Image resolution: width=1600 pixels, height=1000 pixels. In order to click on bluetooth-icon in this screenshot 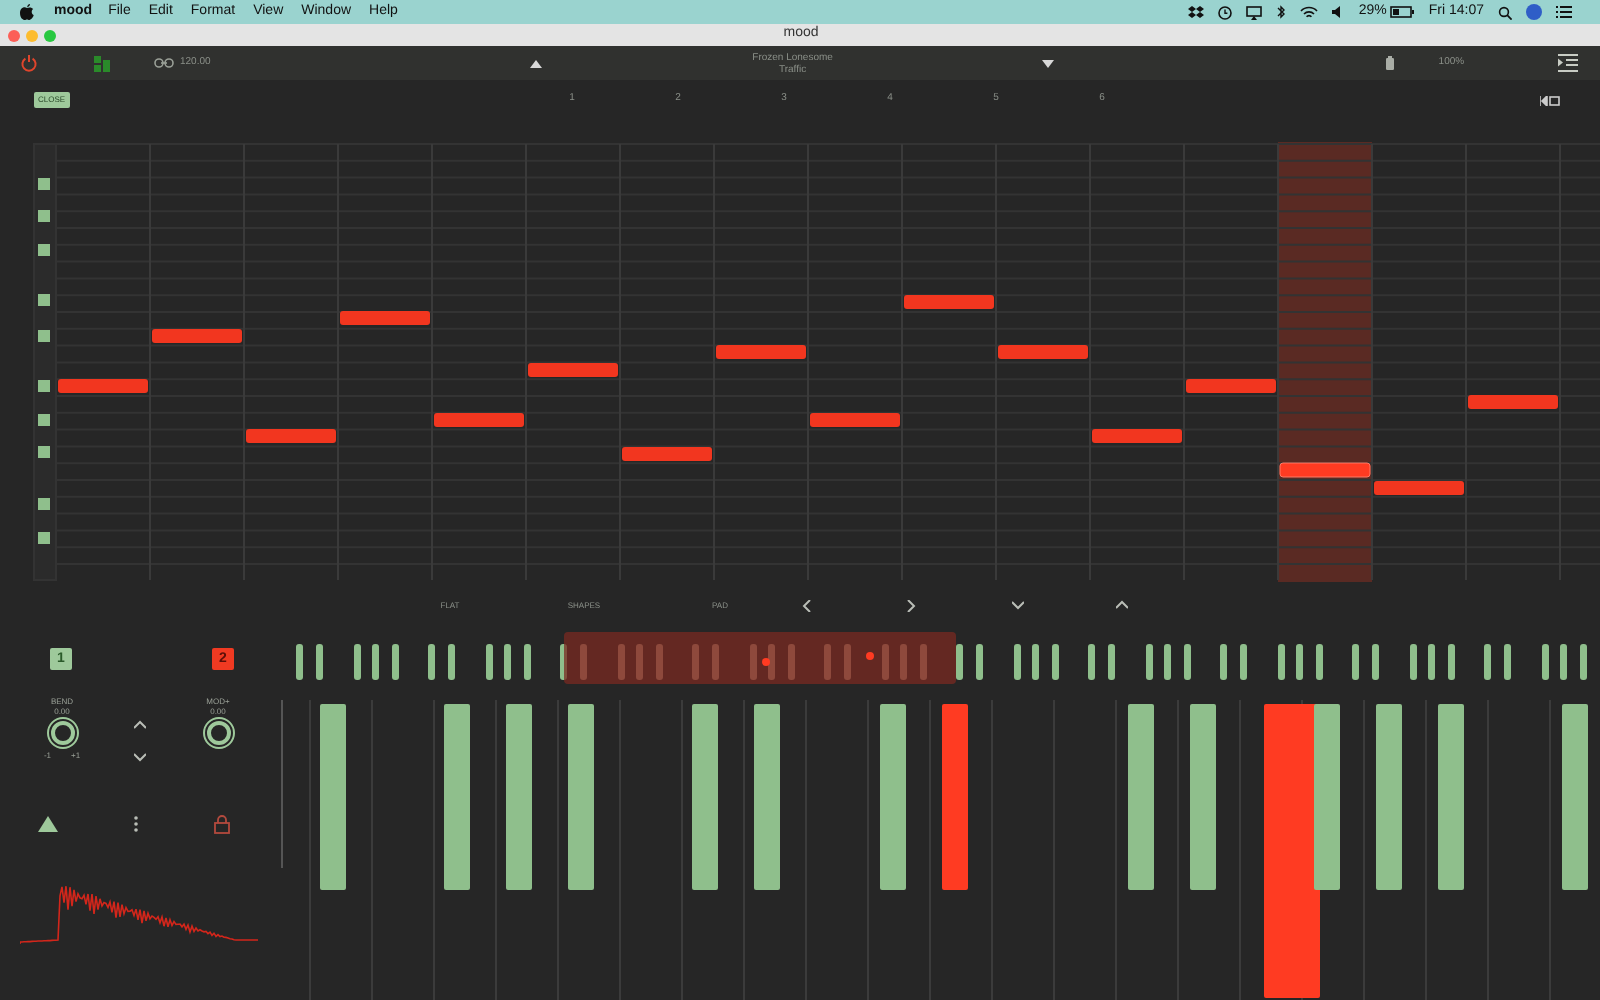, I will do `click(1281, 12)`.